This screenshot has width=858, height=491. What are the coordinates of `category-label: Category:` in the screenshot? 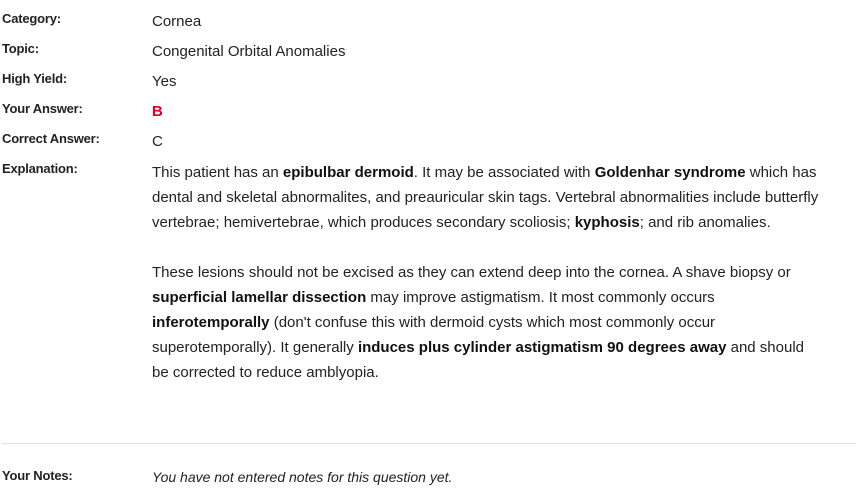 It's located at (31, 18).